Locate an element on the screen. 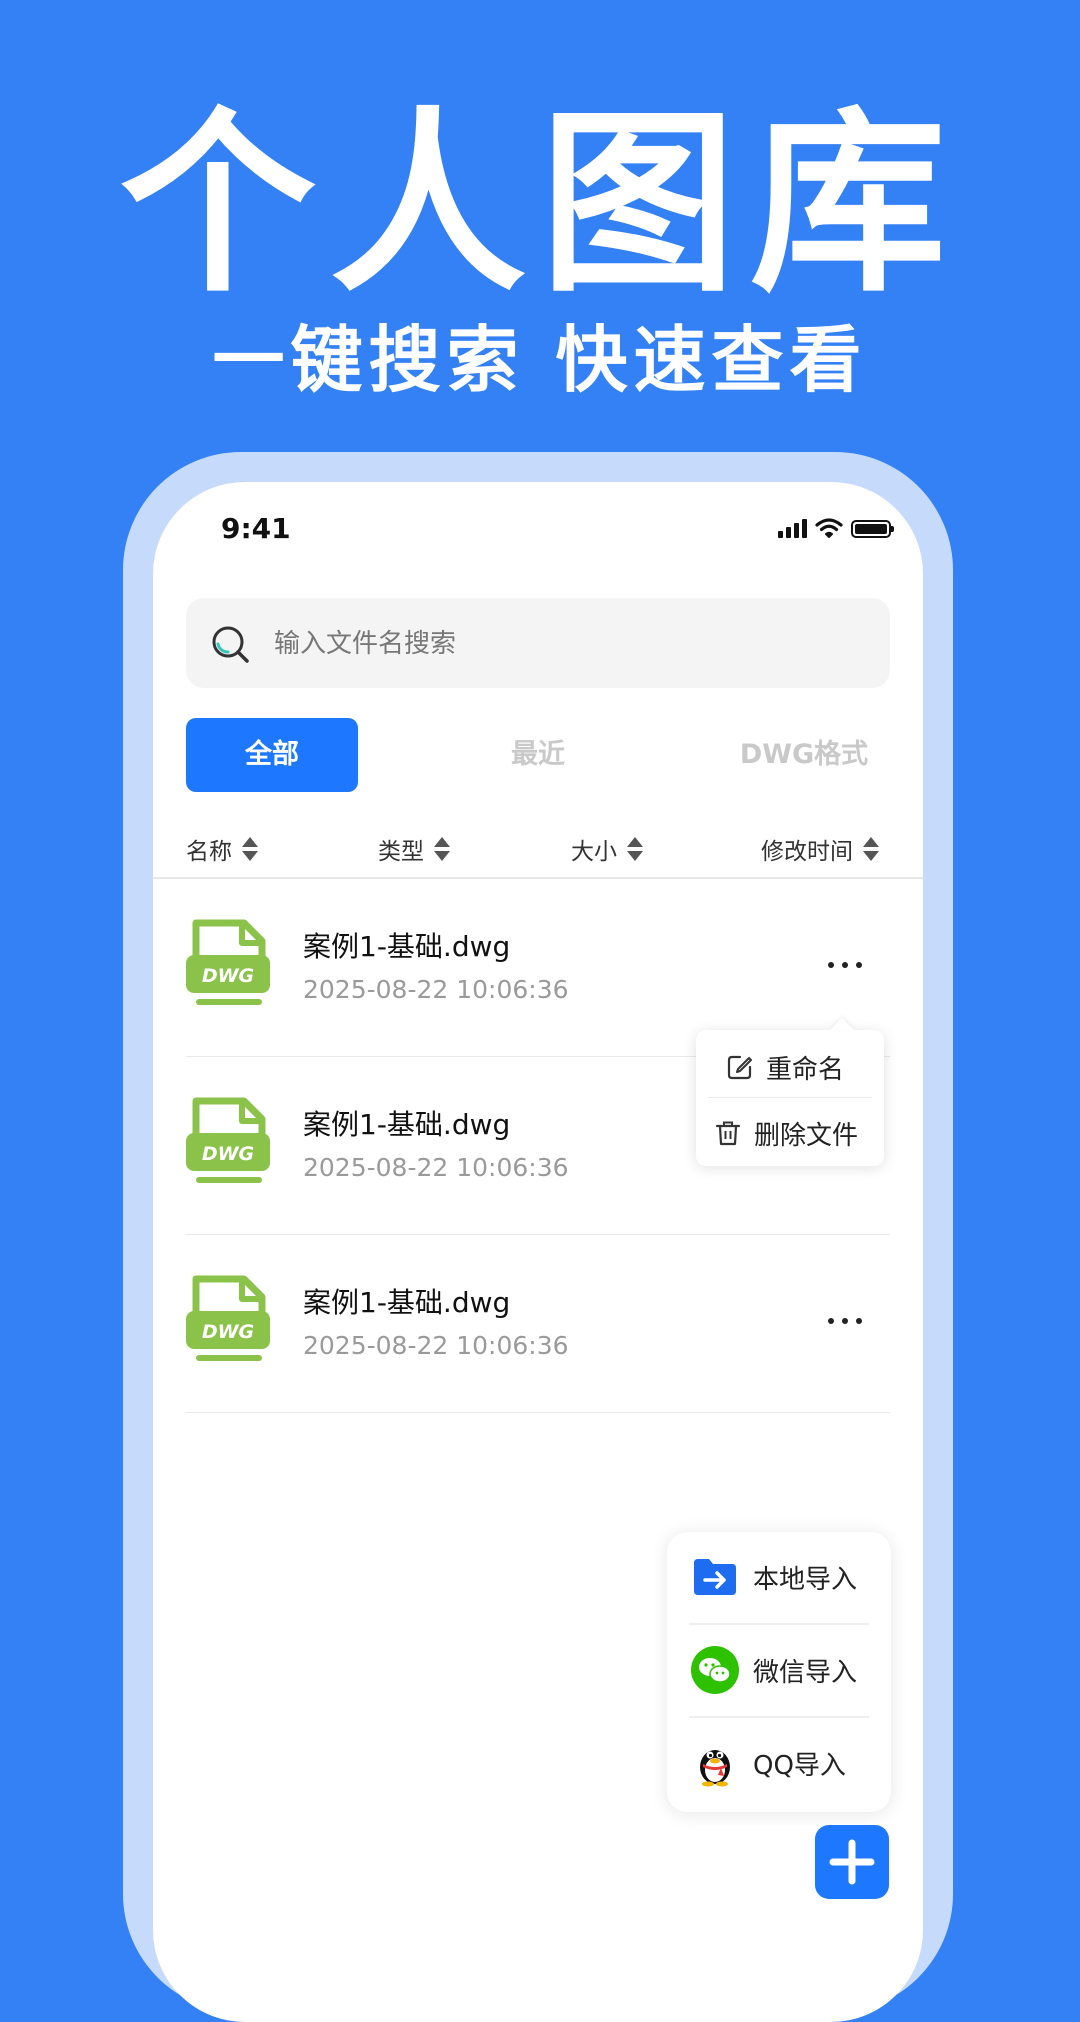  tab-recent: 最近 is located at coordinates (538, 755).